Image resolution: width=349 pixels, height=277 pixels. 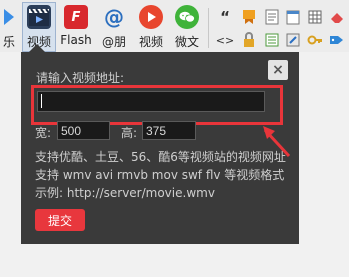 What do you see at coordinates (151, 101) in the screenshot?
I see `video-url-input` at bounding box center [151, 101].